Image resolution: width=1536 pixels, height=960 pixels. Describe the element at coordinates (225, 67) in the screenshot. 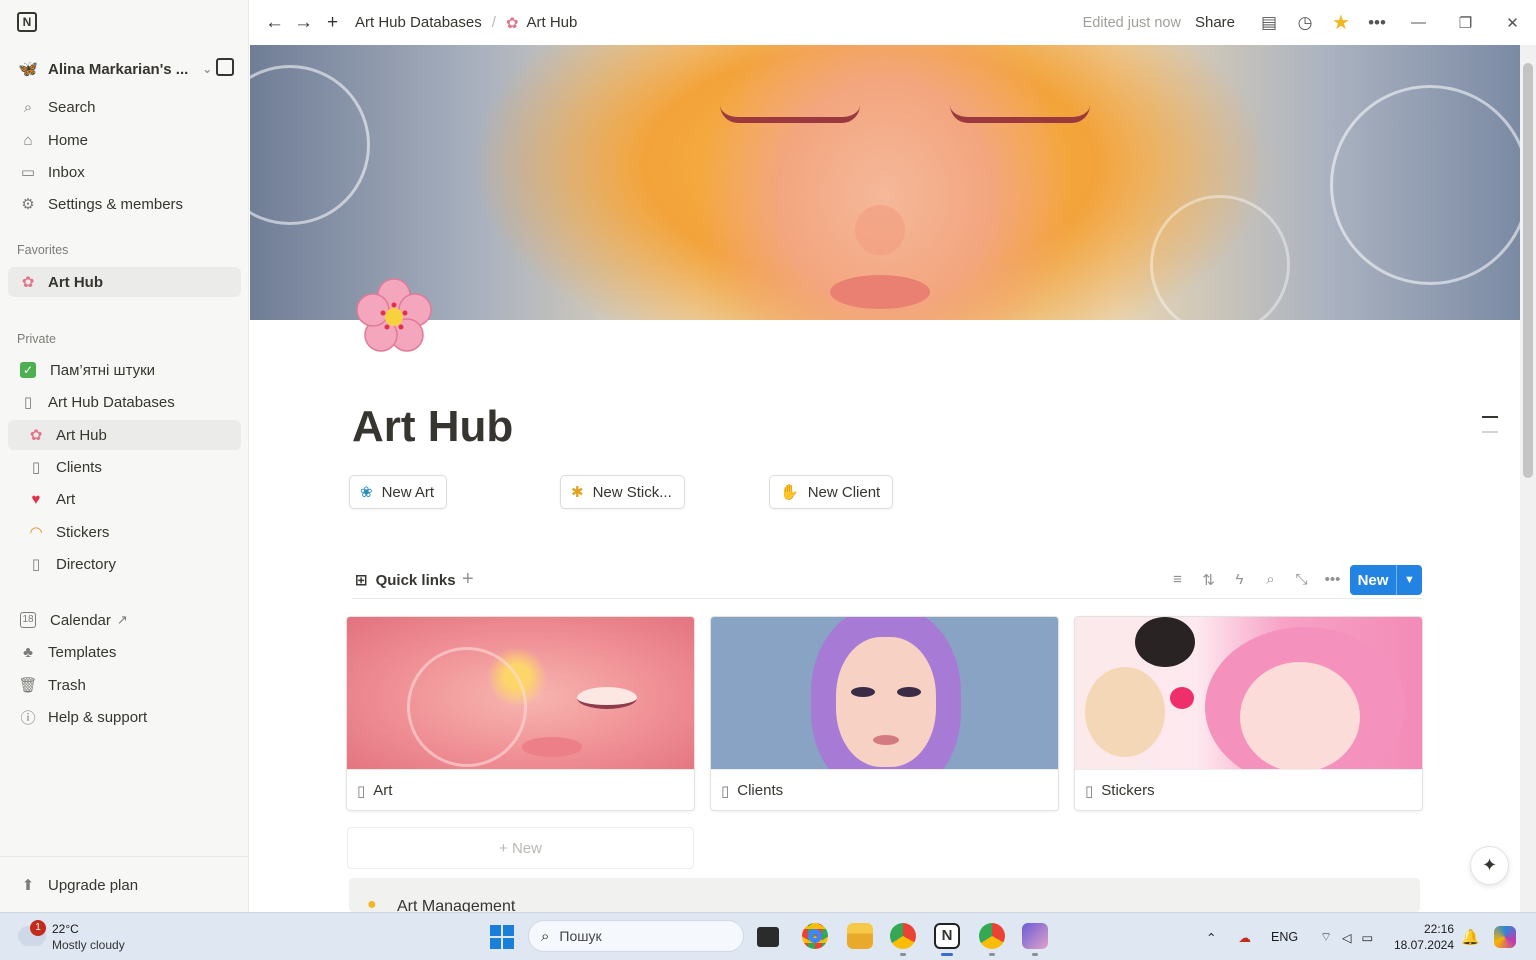

I see `new-page-icon` at that location.